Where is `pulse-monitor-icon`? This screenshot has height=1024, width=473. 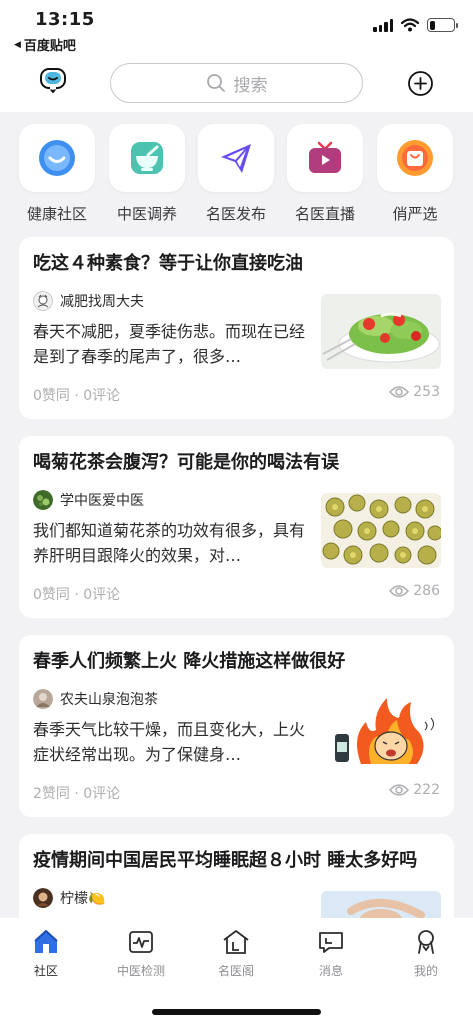
pulse-monitor-icon is located at coordinates (141, 942).